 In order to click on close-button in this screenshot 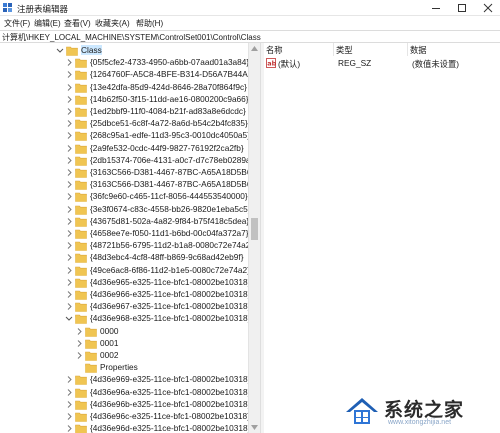, I will do `click(488, 8)`.